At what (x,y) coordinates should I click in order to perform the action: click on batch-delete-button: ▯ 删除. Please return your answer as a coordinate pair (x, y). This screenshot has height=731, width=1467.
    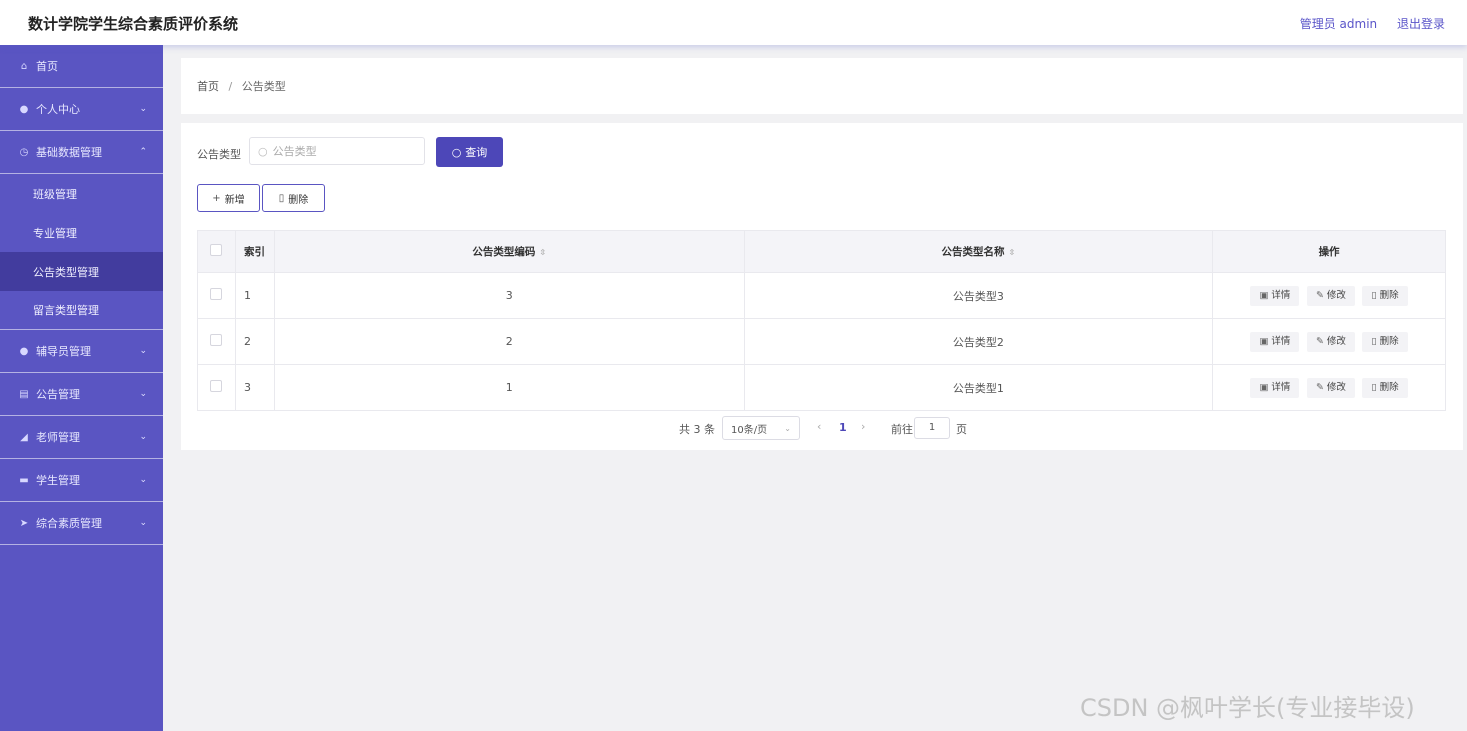
    Looking at the image, I should click on (293, 198).